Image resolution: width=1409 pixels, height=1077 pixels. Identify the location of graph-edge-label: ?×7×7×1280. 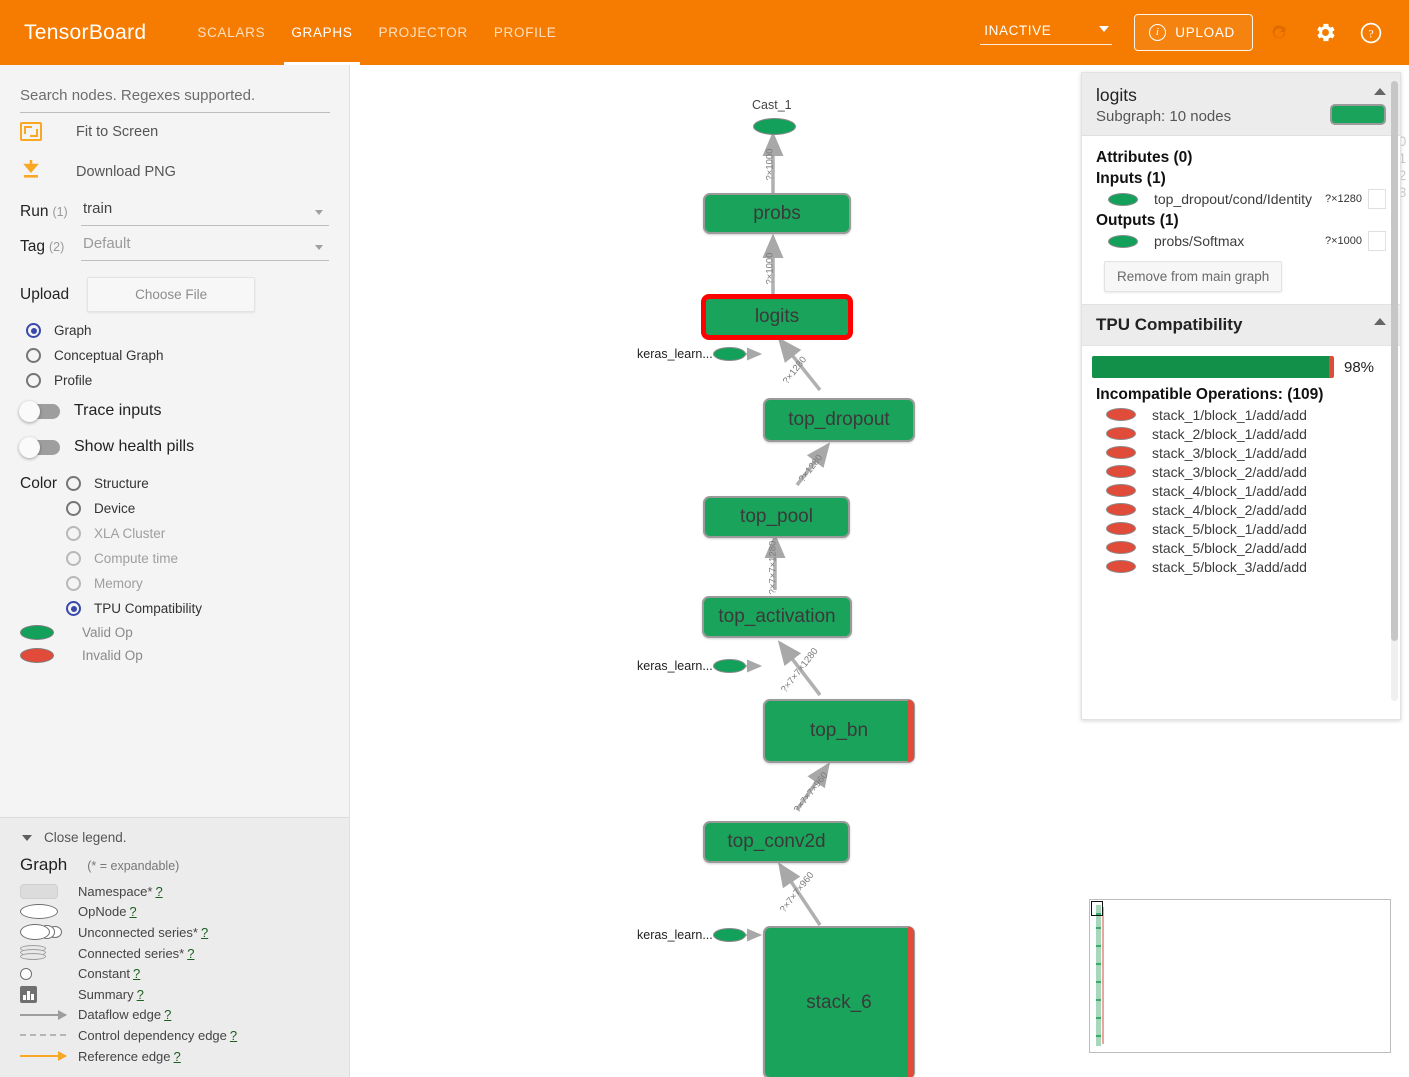
(773, 567).